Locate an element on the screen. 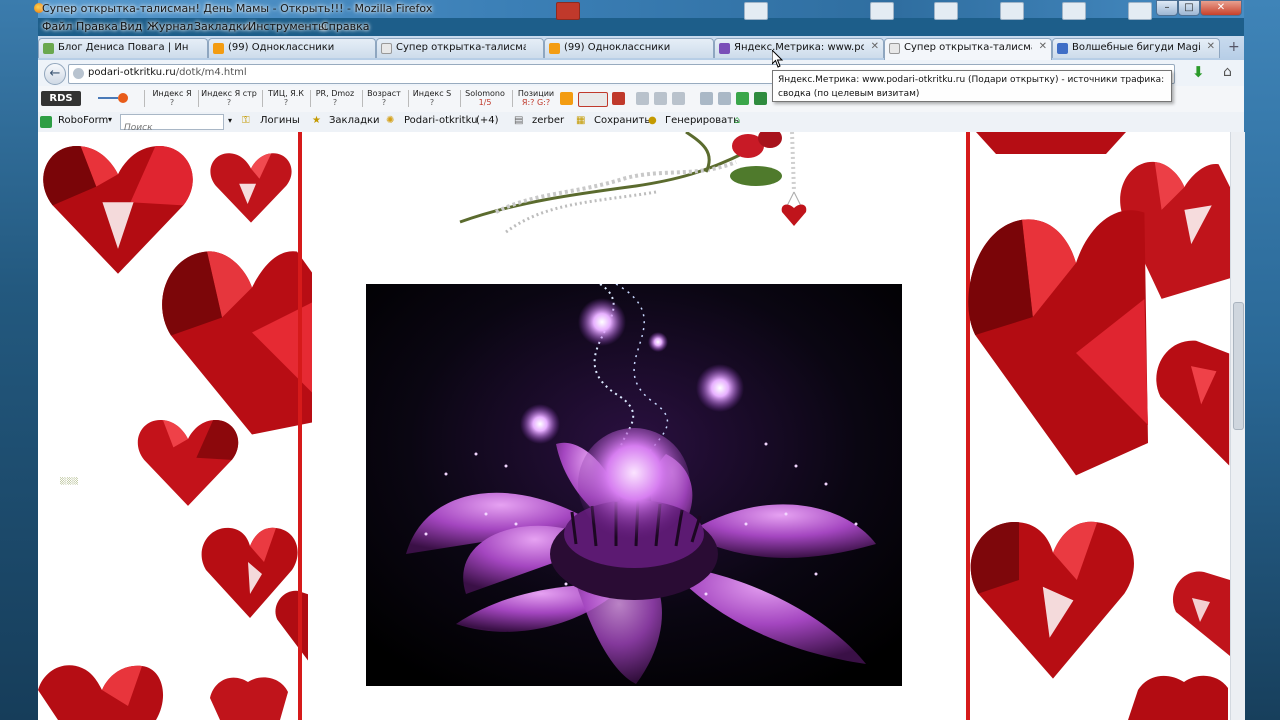 The height and width of the screenshot is (720, 1280). seo-index-s: Индекс S? is located at coordinates (432, 98).